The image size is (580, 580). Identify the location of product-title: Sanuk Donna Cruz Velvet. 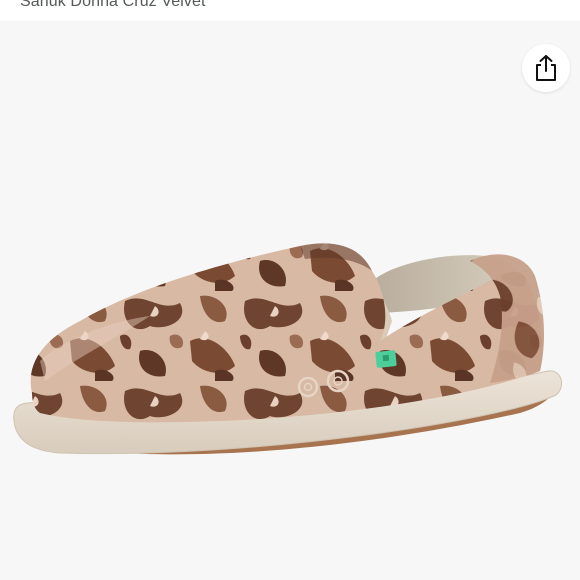
(113, 5).